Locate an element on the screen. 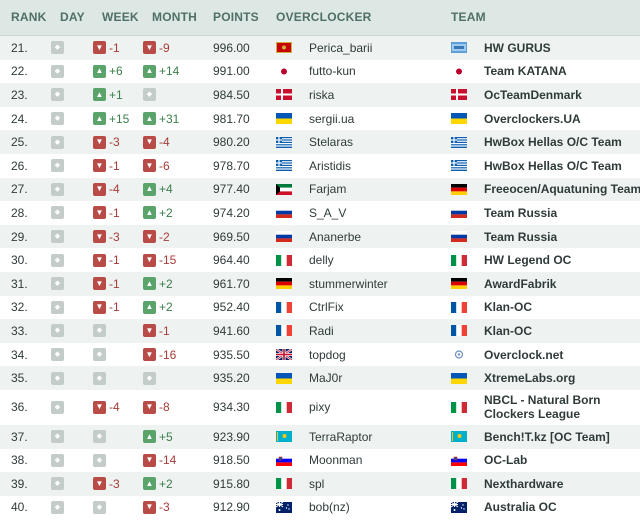 The width and height of the screenshot is (640, 525). team-link: AwardFabrik is located at coordinates (520, 284).